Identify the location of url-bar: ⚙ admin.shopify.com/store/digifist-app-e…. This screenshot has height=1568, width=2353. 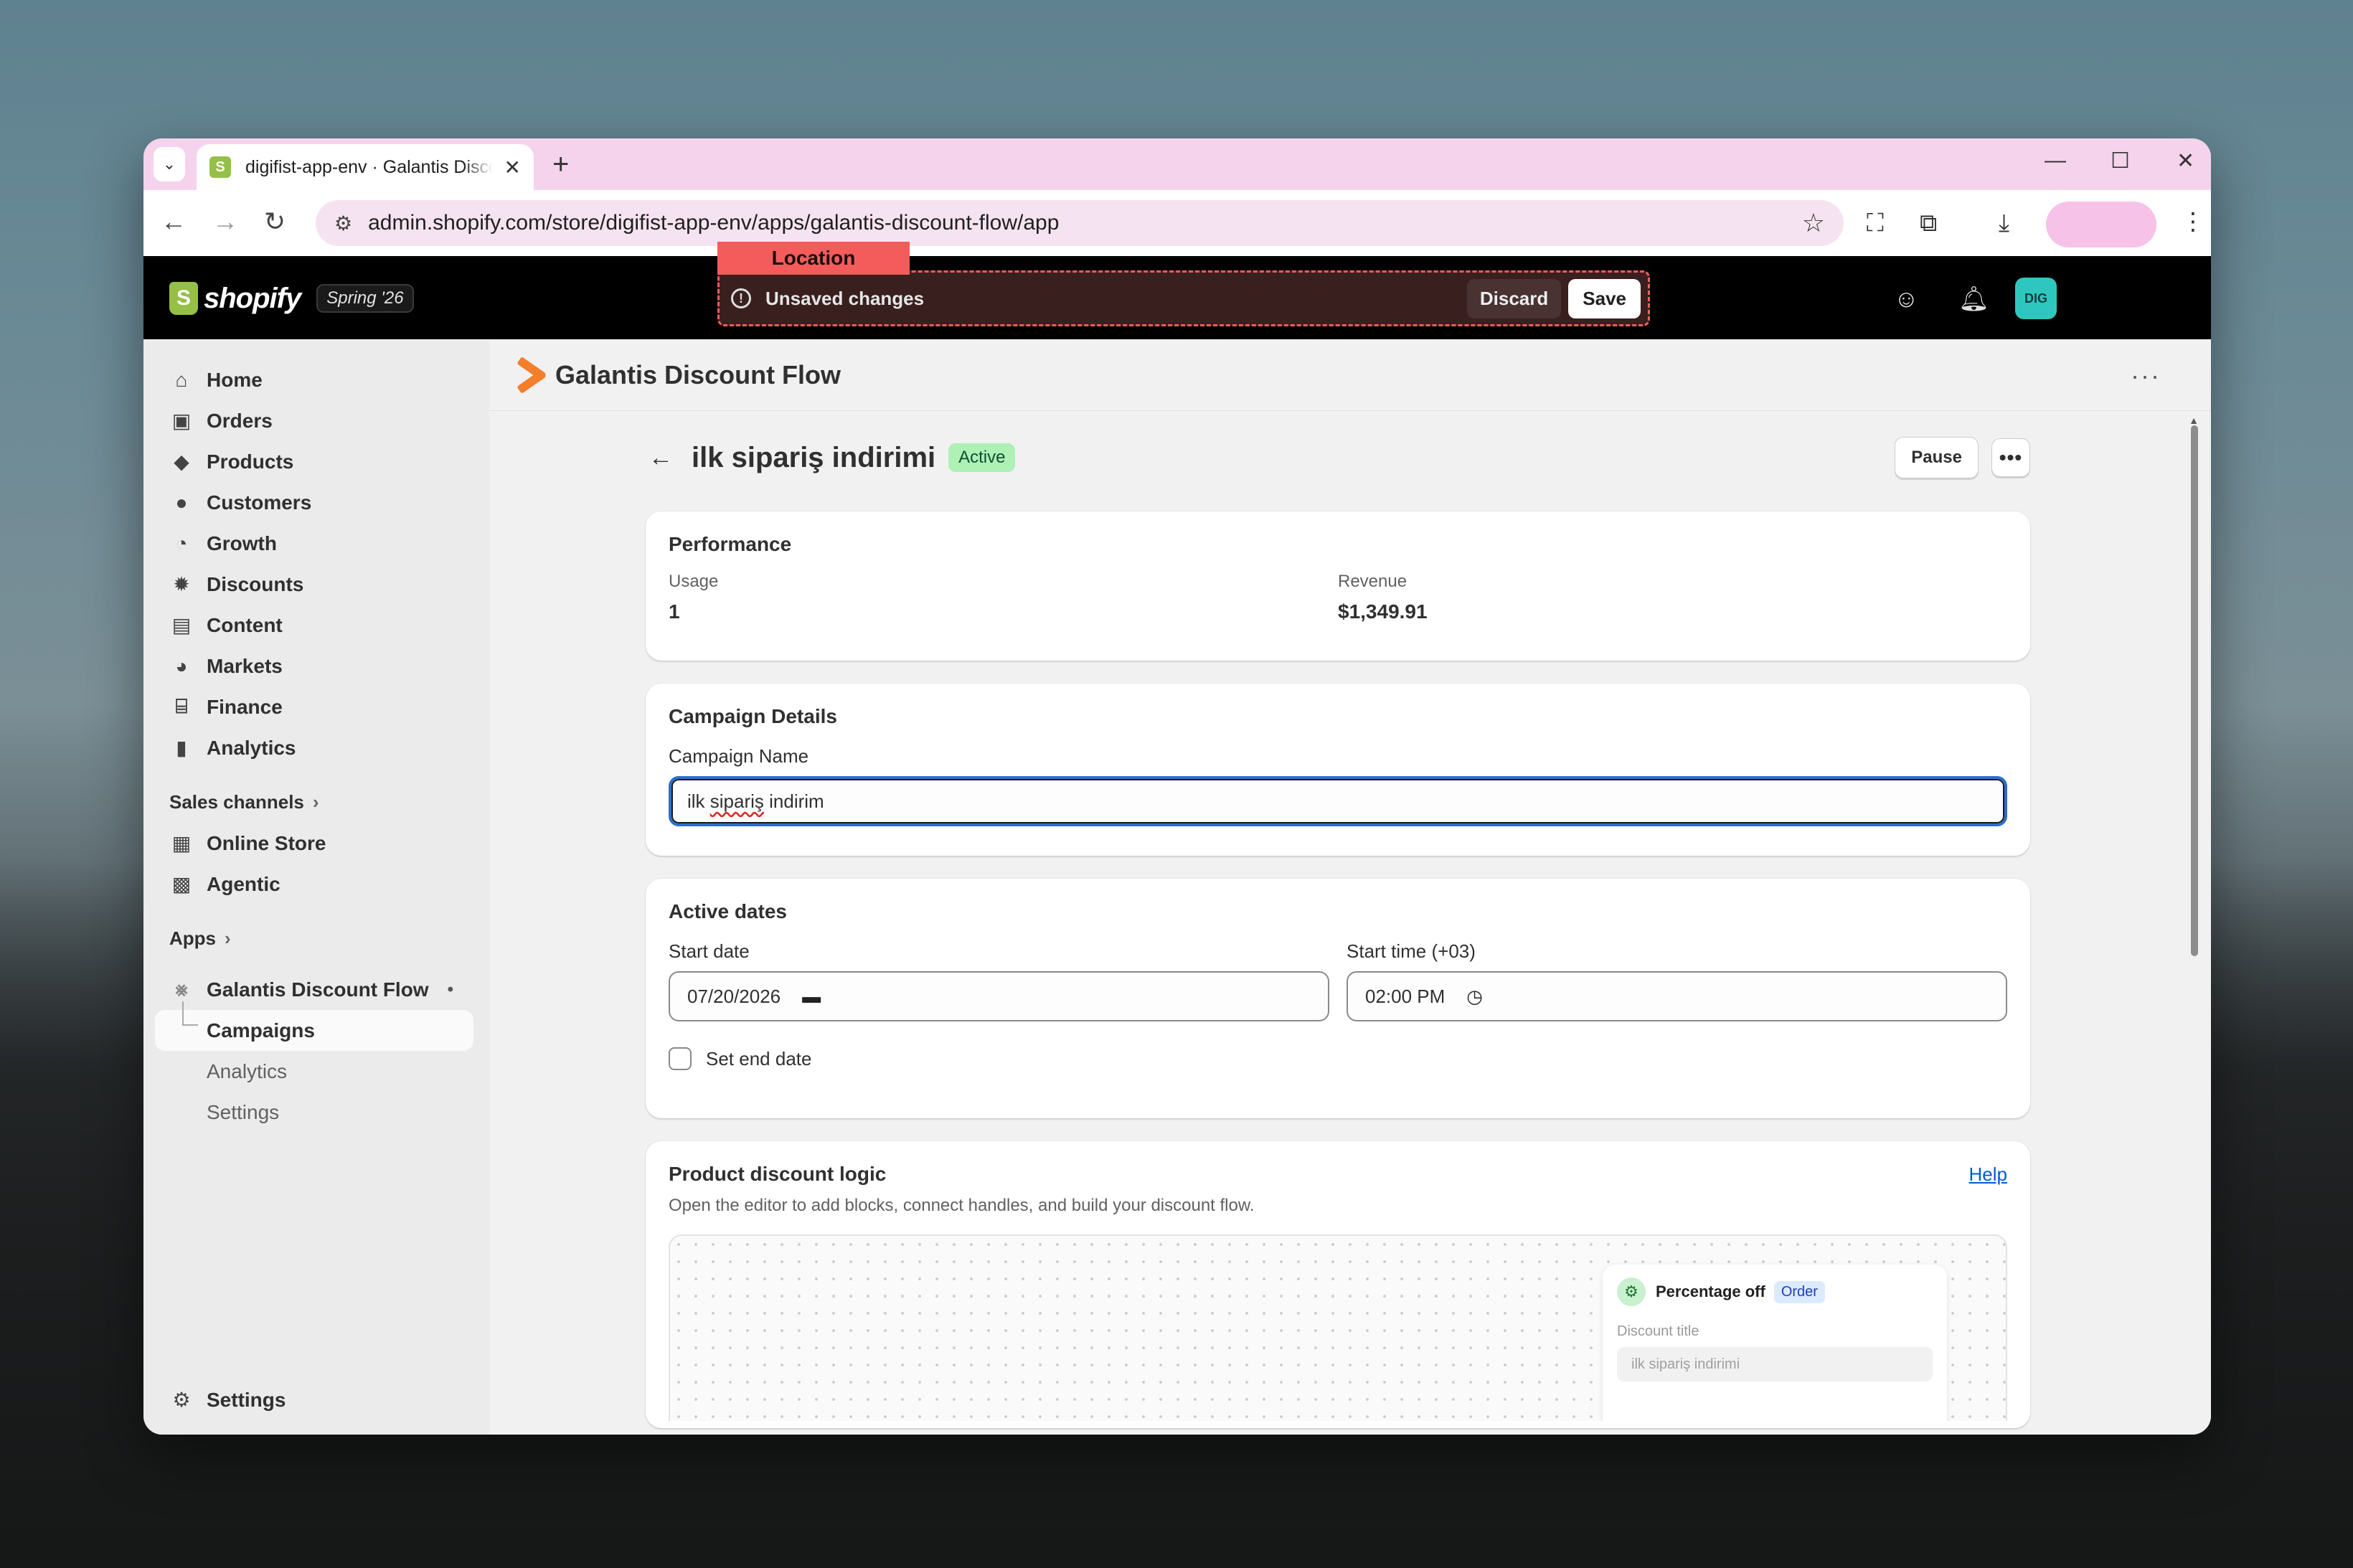
(1080, 223).